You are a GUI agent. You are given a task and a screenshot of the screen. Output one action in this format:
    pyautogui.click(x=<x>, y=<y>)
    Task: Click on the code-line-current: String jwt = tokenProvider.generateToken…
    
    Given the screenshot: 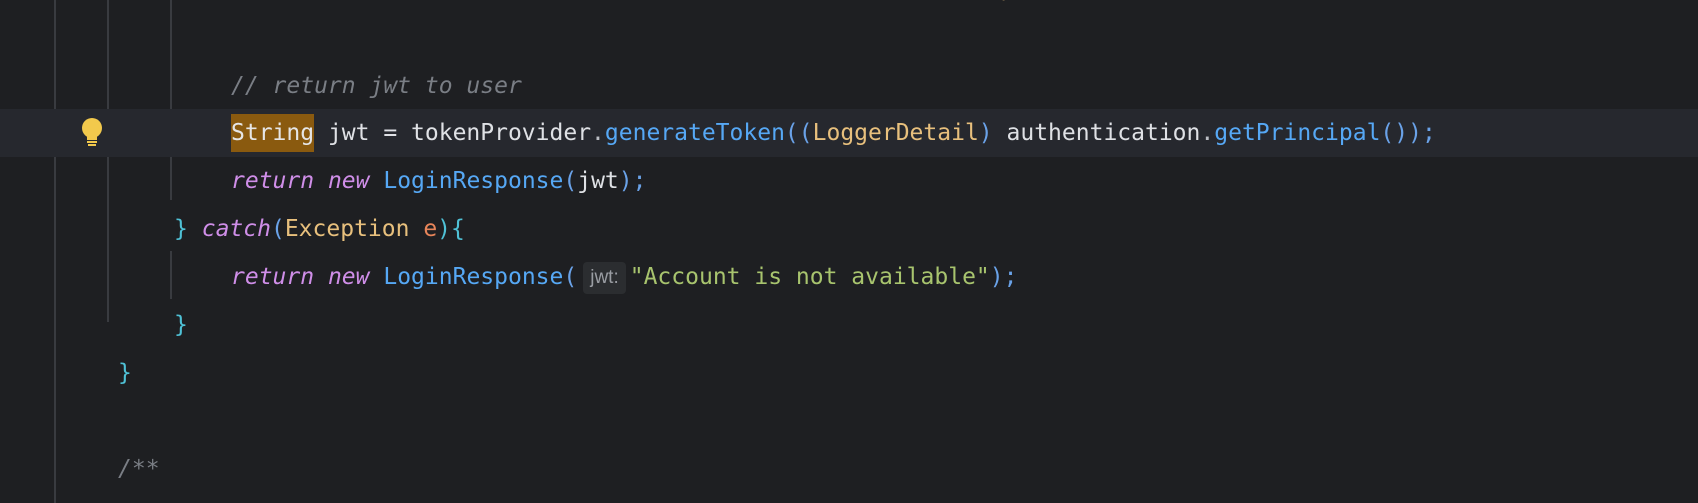 What is the action you would take?
    pyautogui.click(x=849, y=133)
    